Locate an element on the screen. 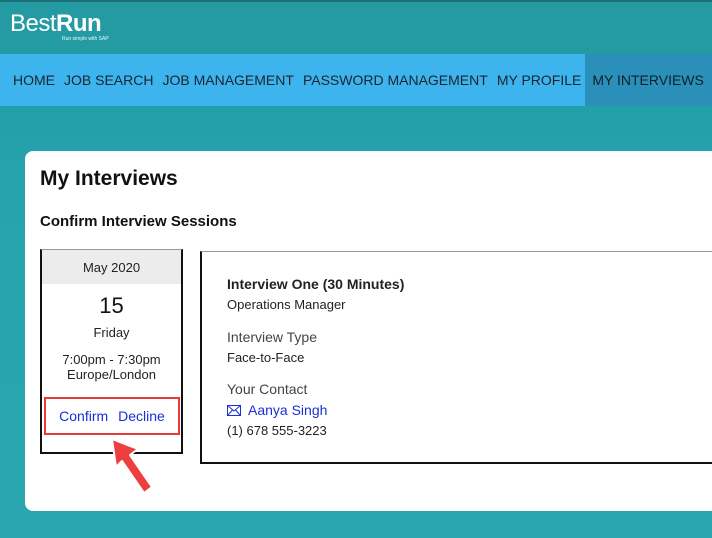 This screenshot has width=712, height=538. logo-best-text: Best is located at coordinates (33, 23).